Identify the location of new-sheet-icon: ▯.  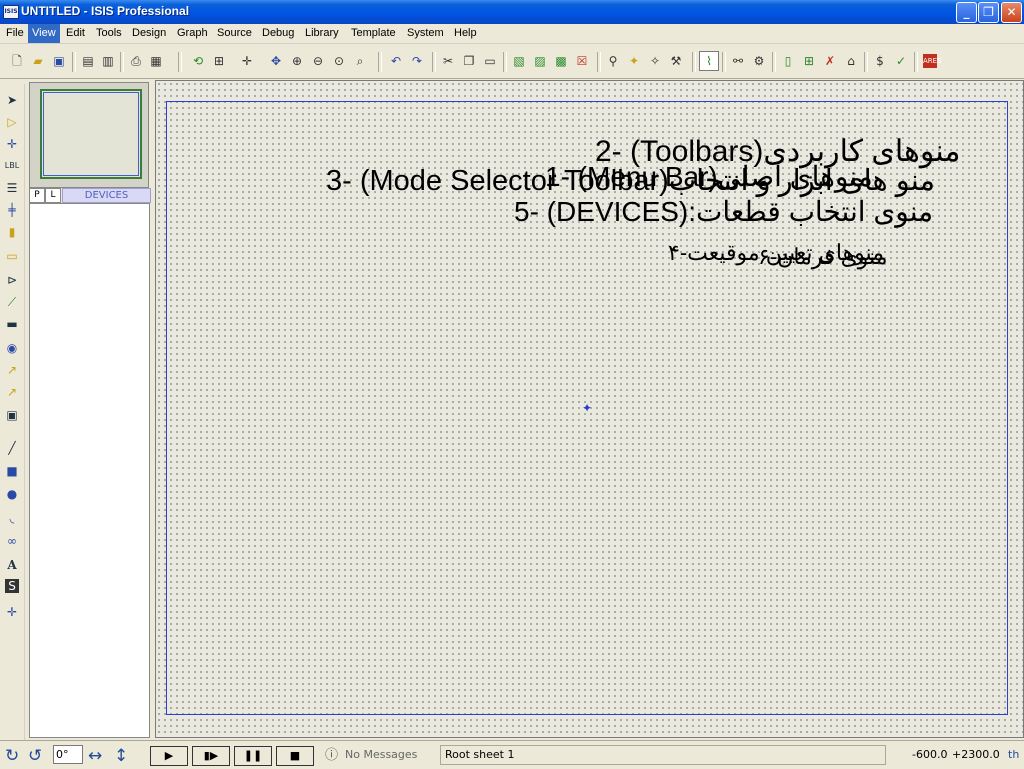
(788, 61).